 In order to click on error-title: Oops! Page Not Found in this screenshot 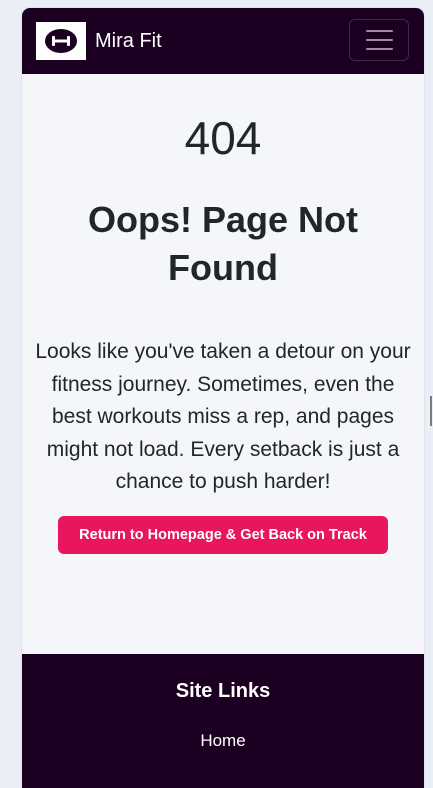, I will do `click(223, 243)`.